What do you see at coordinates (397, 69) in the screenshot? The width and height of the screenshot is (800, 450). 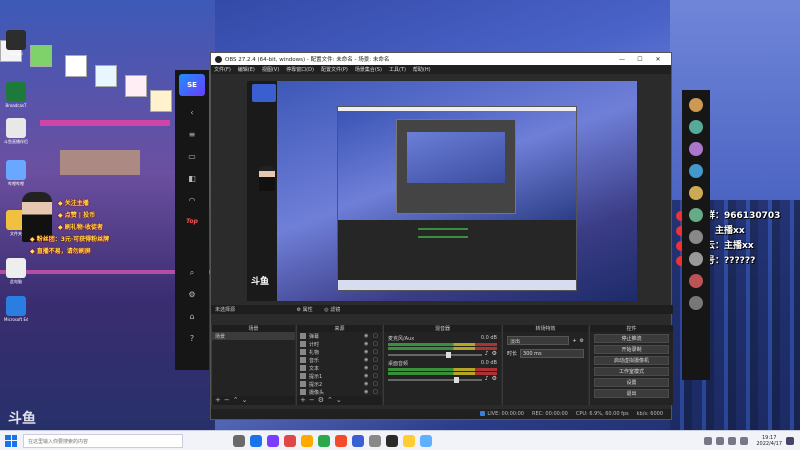 I see `menu-item: 工具(T)` at bounding box center [397, 69].